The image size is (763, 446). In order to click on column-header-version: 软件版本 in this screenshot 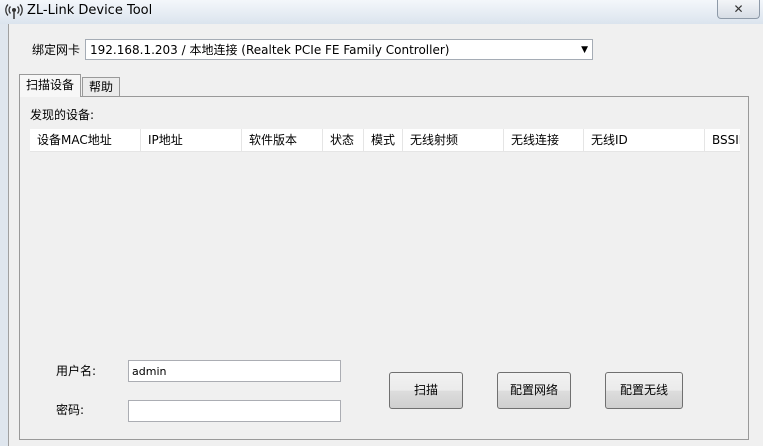, I will do `click(282, 140)`.